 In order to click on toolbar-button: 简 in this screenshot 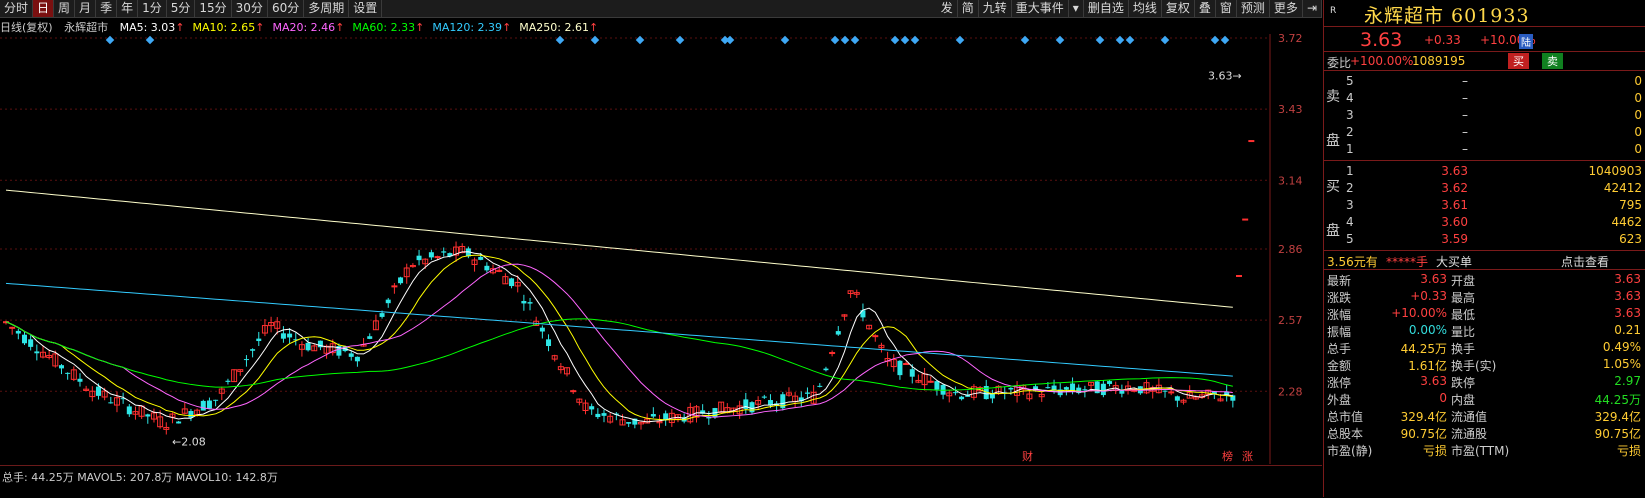, I will do `click(968, 8)`.